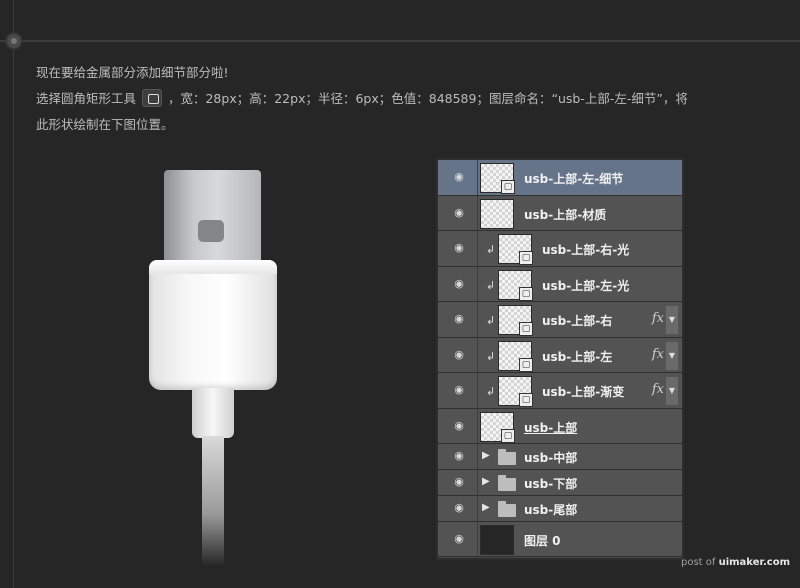  What do you see at coordinates (583, 392) in the screenshot?
I see `layer-name: usb-上部-渐变` at bounding box center [583, 392].